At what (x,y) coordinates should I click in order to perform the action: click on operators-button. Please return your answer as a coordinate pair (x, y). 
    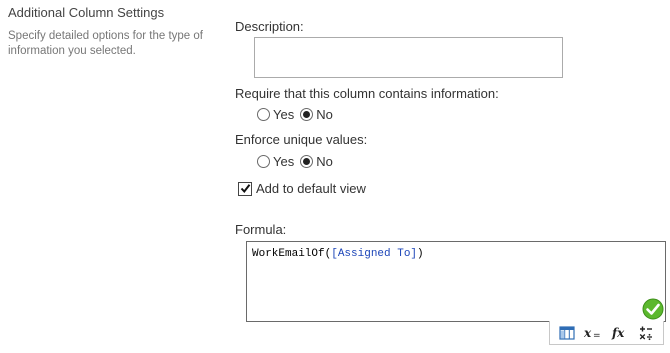
    Looking at the image, I should click on (646, 333).